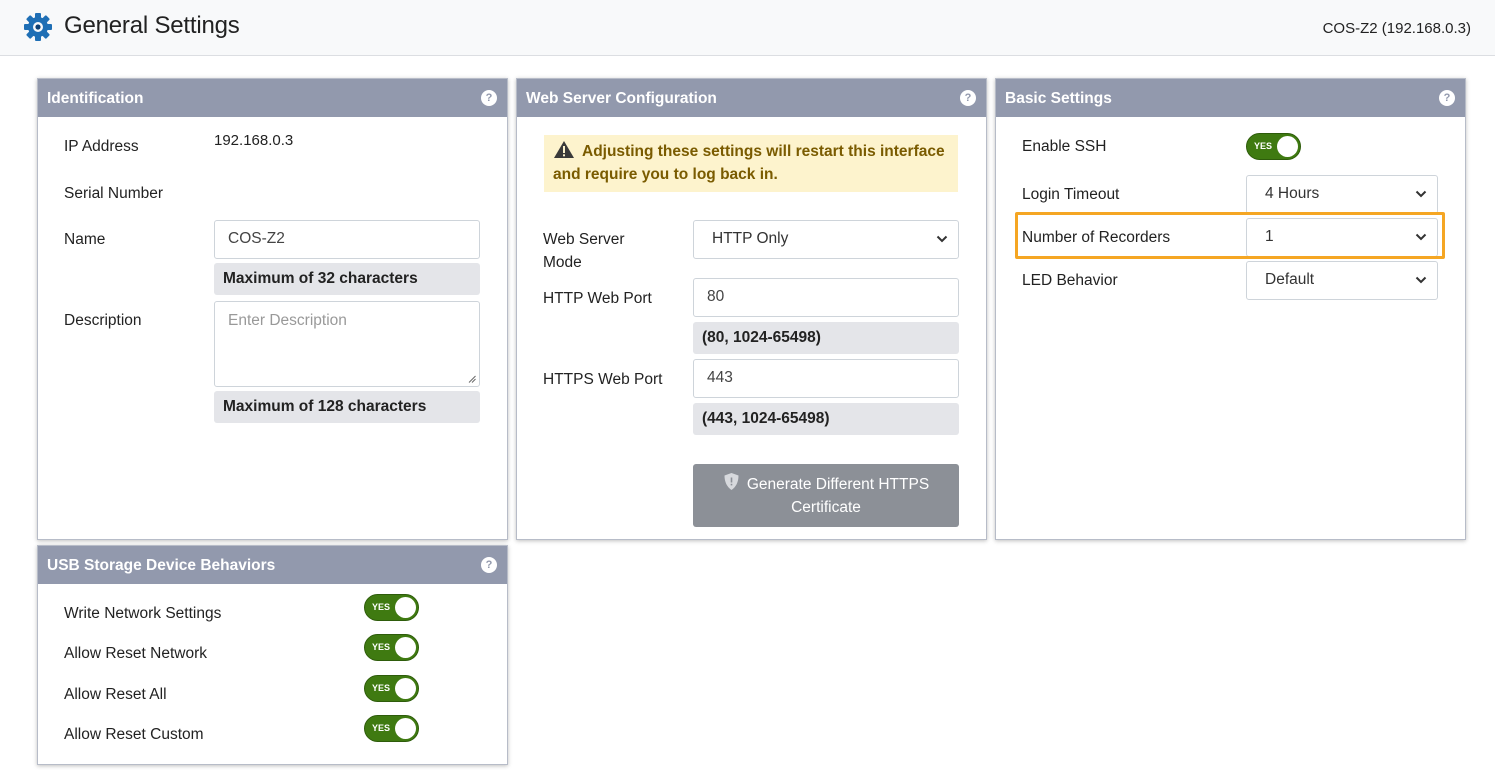  What do you see at coordinates (1290, 279) in the screenshot?
I see `led-behavior-value: Default` at bounding box center [1290, 279].